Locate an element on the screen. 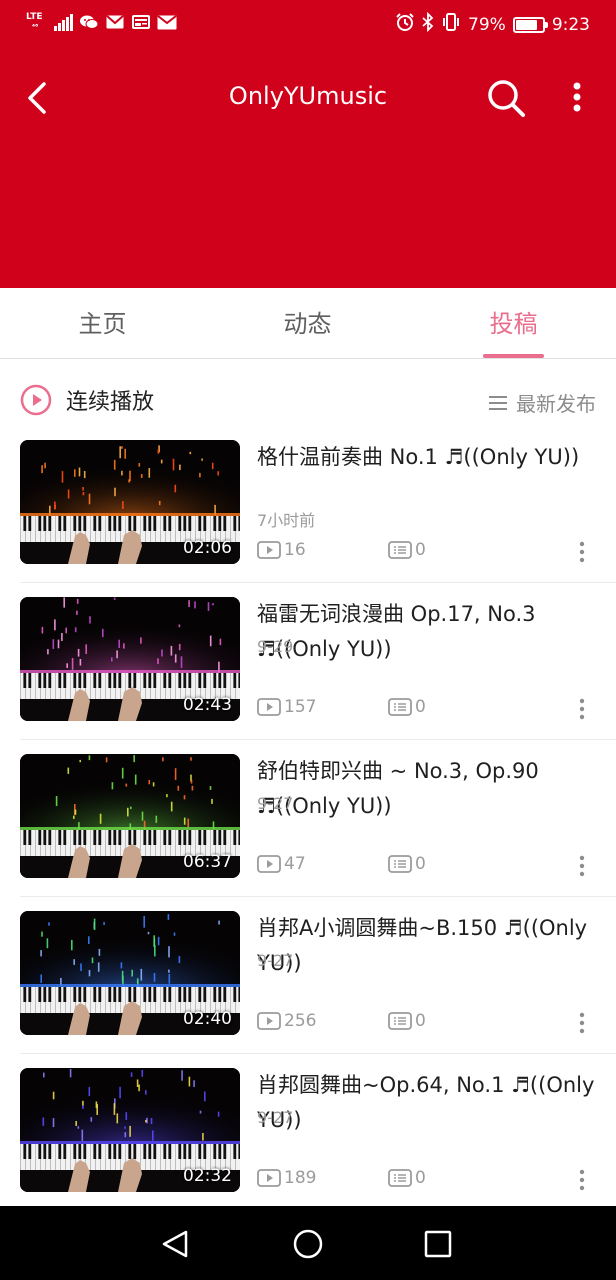 This screenshot has width=616, height=1280. video-stats: 157 0 is located at coordinates (427, 709).